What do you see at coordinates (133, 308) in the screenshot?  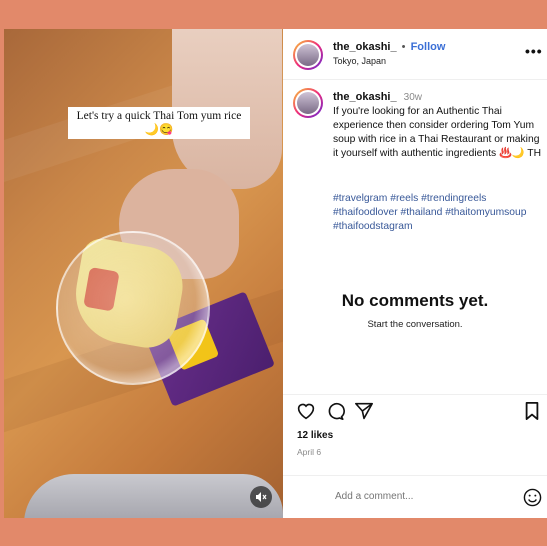 I see `clear-bowl-image` at bounding box center [133, 308].